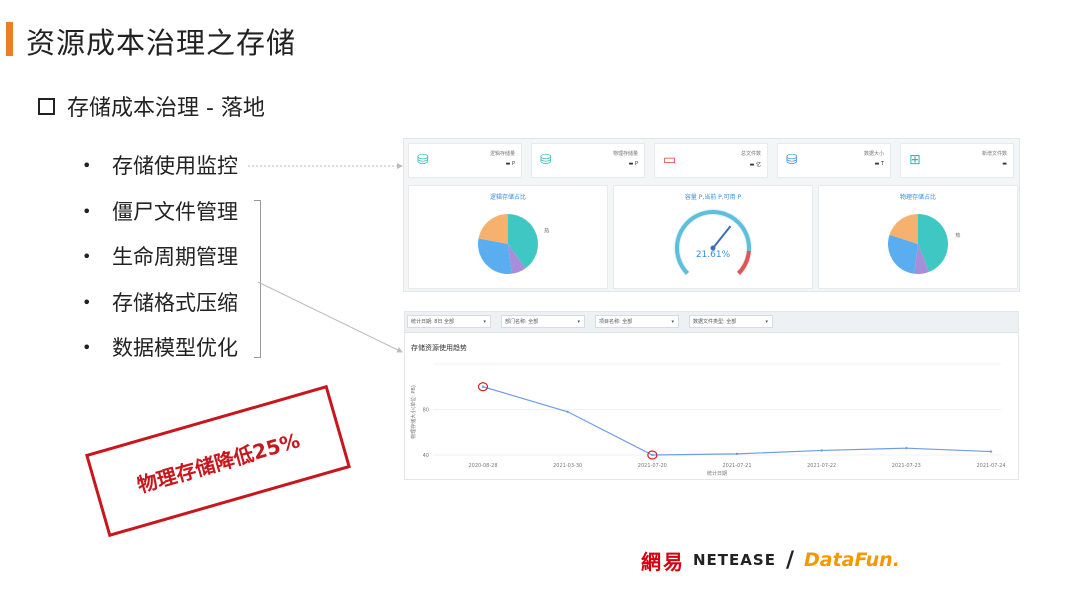  What do you see at coordinates (834, 160) in the screenshot?
I see `metric-card: ⛁ 数据大小 ▬ T` at bounding box center [834, 160].